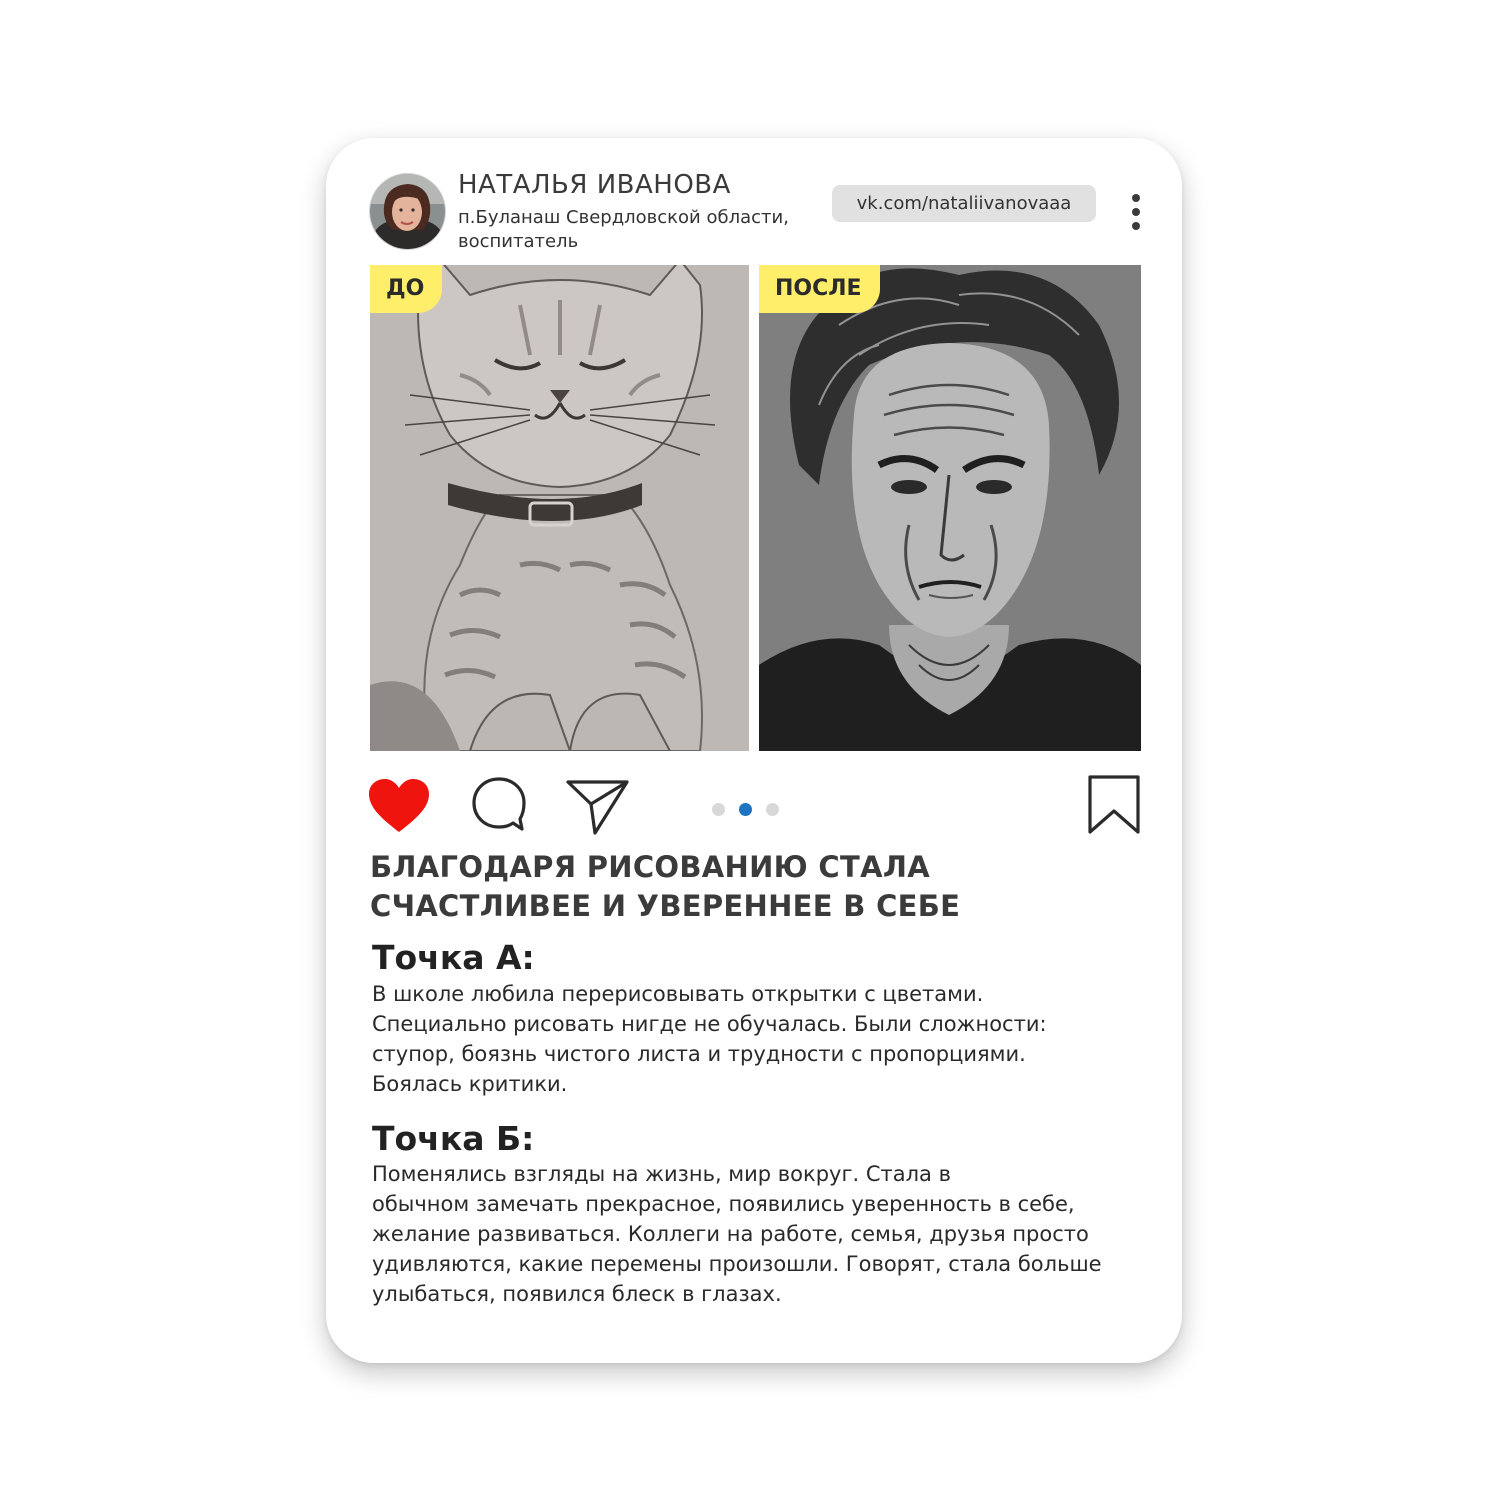  I want to click on headline-line: БЛАГОДАРЯ РИСОВАНИЮ СТАЛА, so click(650, 867).